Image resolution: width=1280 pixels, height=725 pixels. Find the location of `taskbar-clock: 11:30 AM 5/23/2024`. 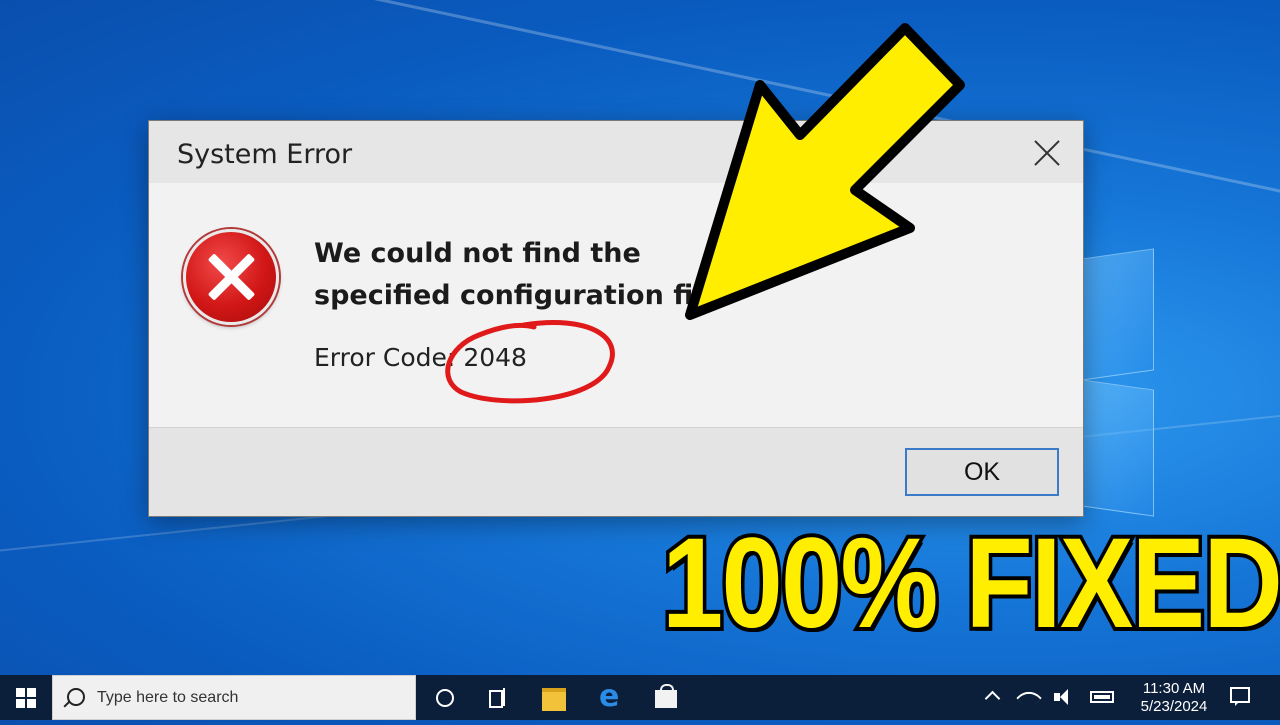

taskbar-clock: 11:30 AM 5/23/2024 is located at coordinates (1174, 702).